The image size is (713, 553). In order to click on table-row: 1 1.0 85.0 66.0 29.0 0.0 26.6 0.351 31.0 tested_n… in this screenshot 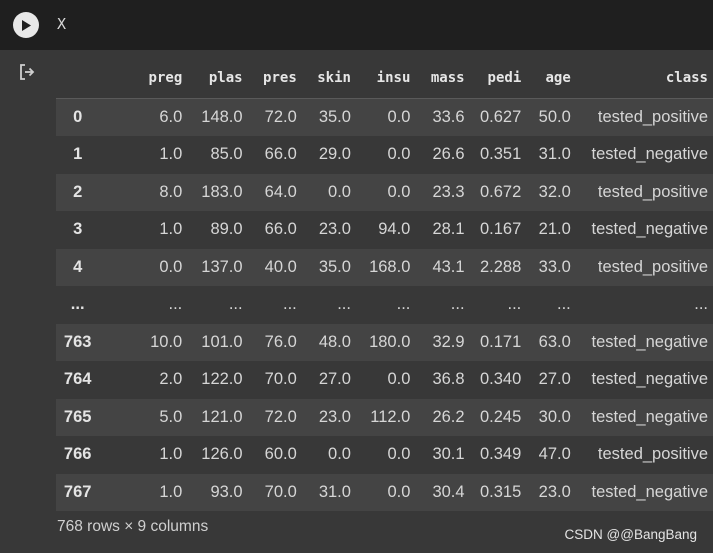, I will do `click(384, 155)`.